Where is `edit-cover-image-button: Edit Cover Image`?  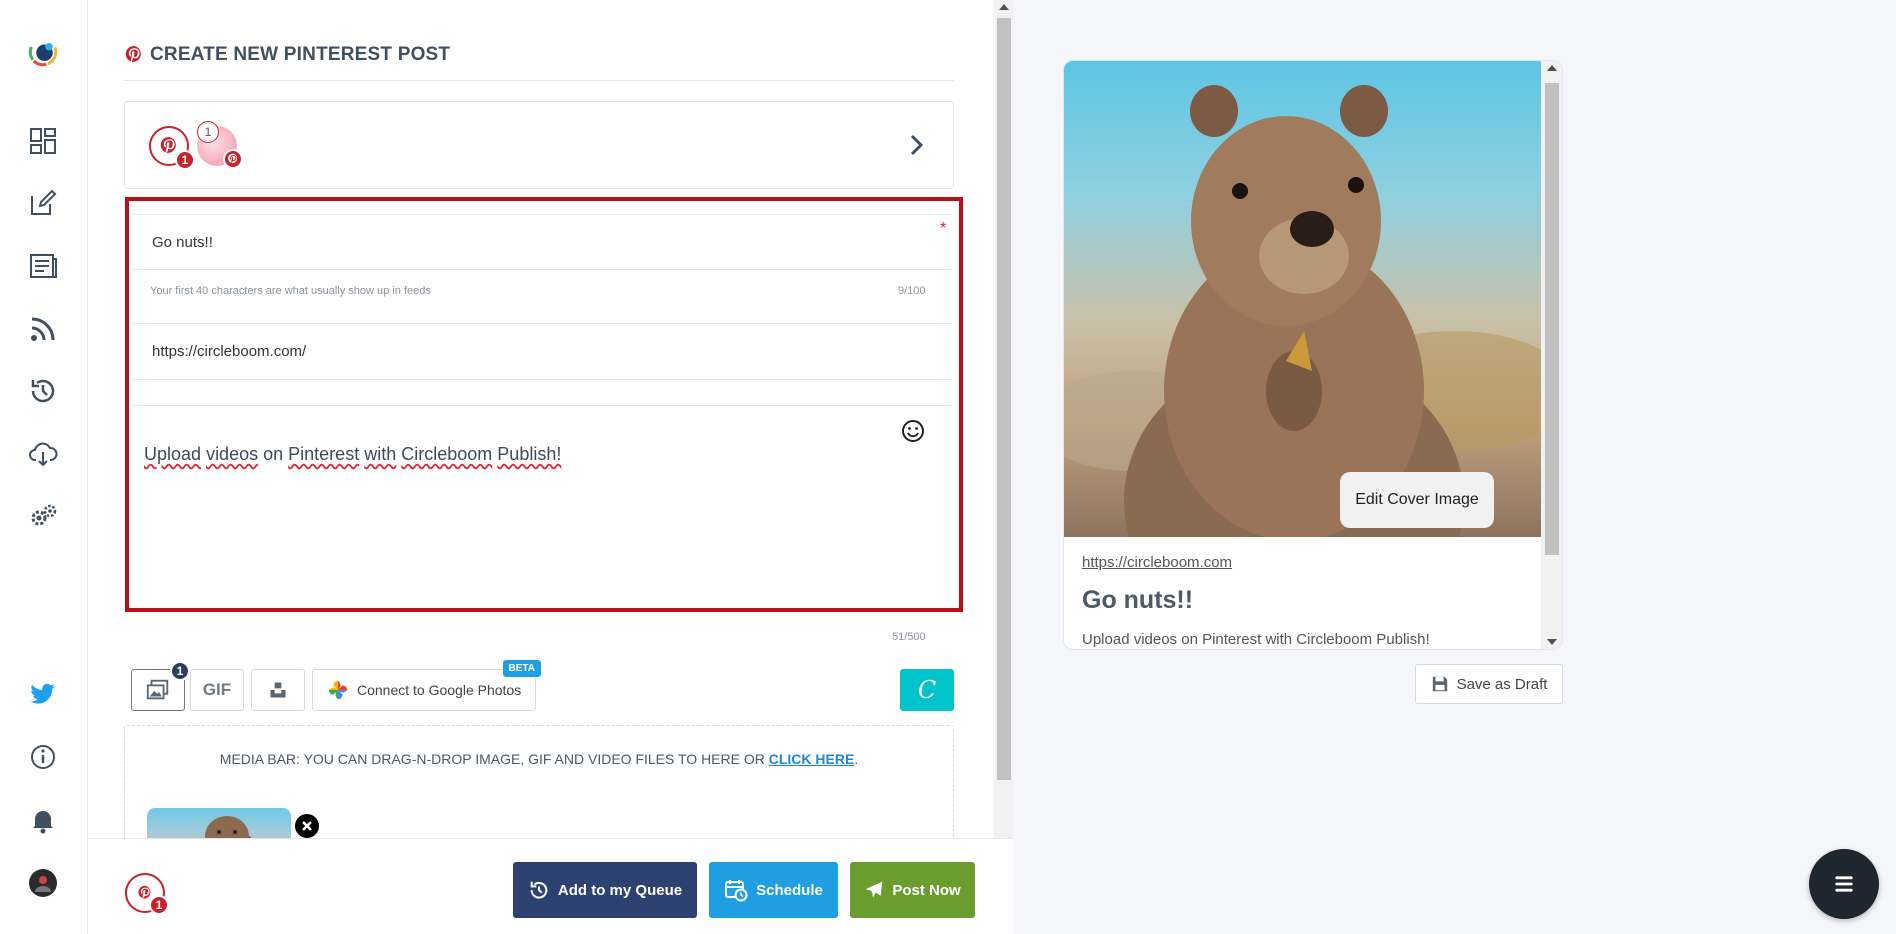 edit-cover-image-button: Edit Cover Image is located at coordinates (1417, 500).